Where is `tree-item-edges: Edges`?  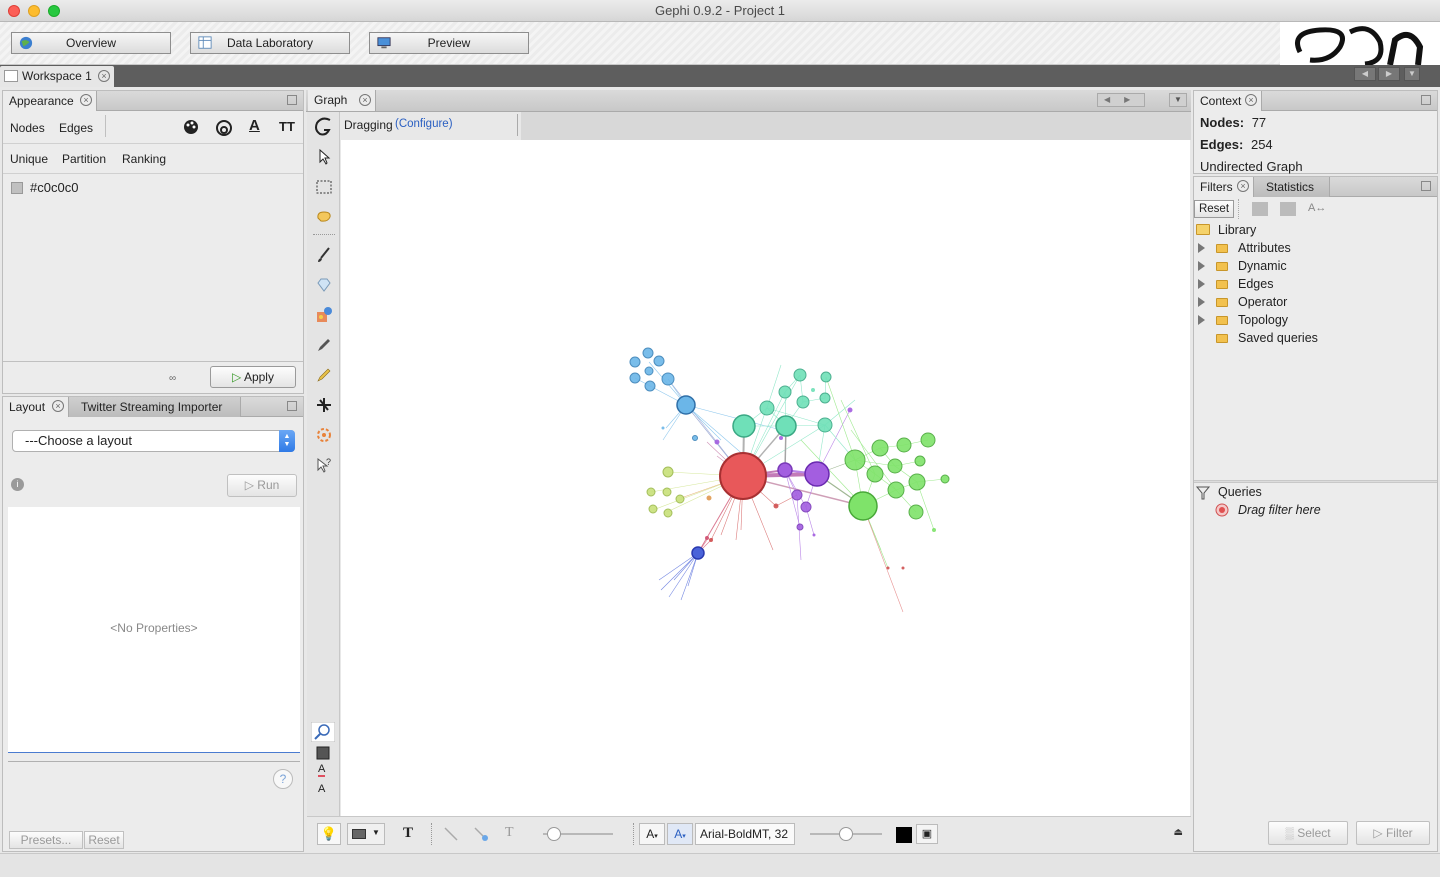 tree-item-edges: Edges is located at coordinates (1314, 284).